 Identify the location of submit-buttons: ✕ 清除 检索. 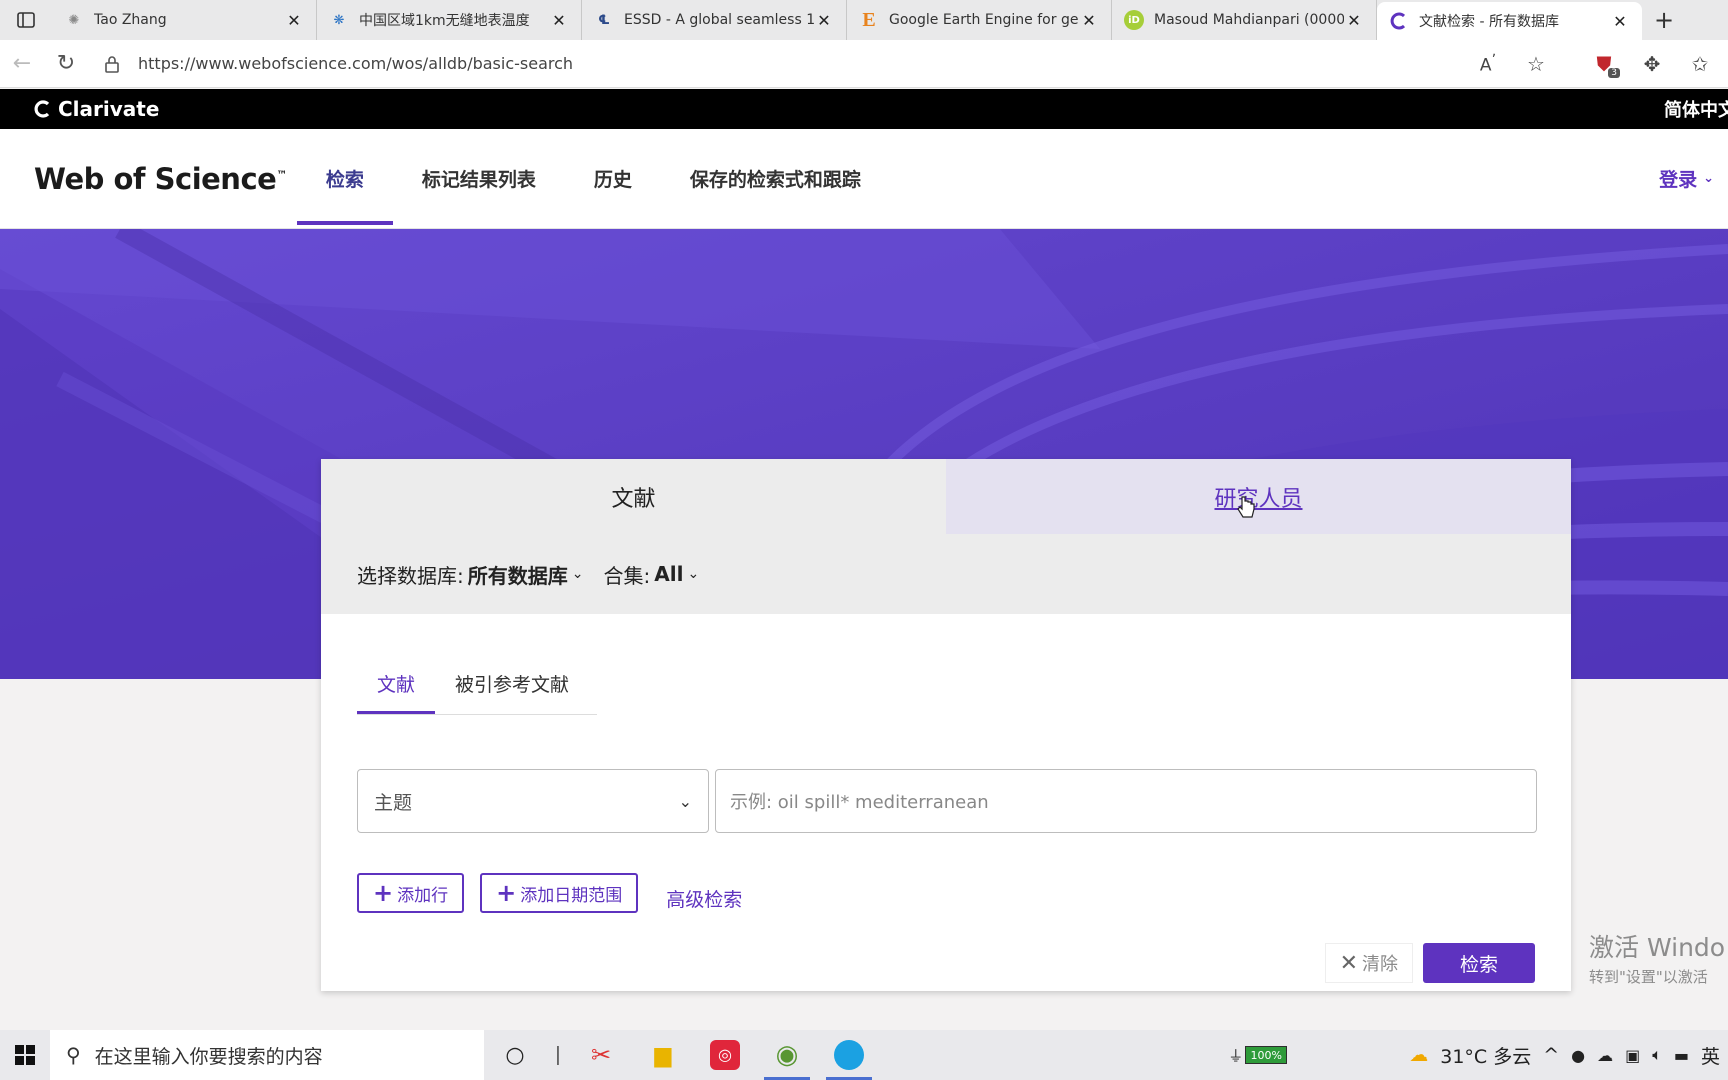
(1429, 963).